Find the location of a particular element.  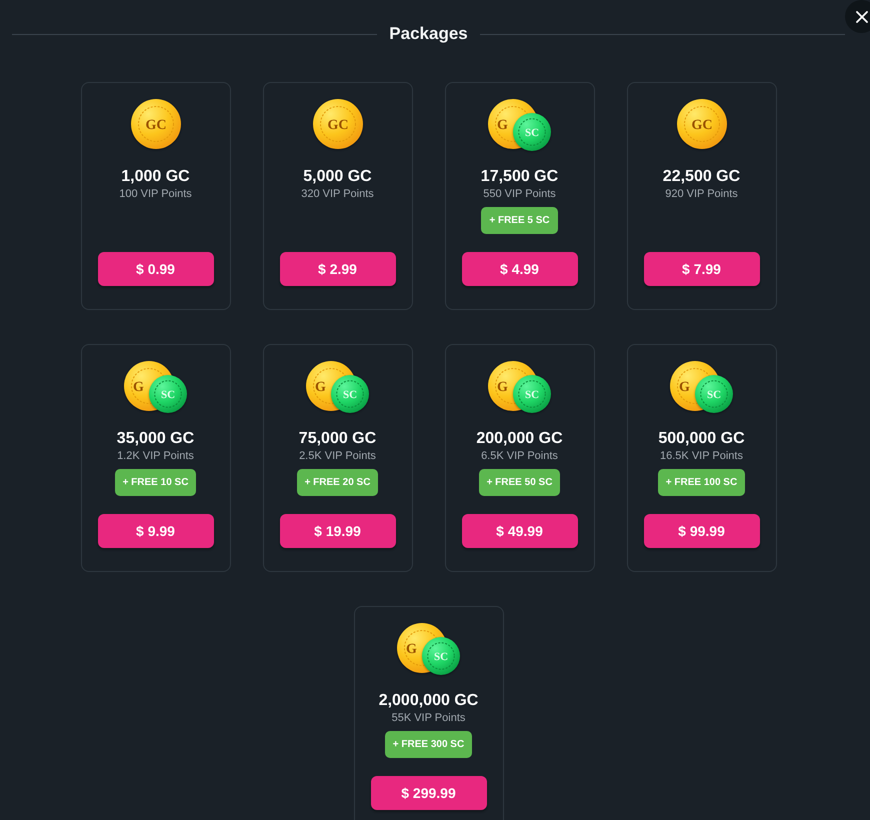

vip-points: 920 VIP Points is located at coordinates (701, 194).